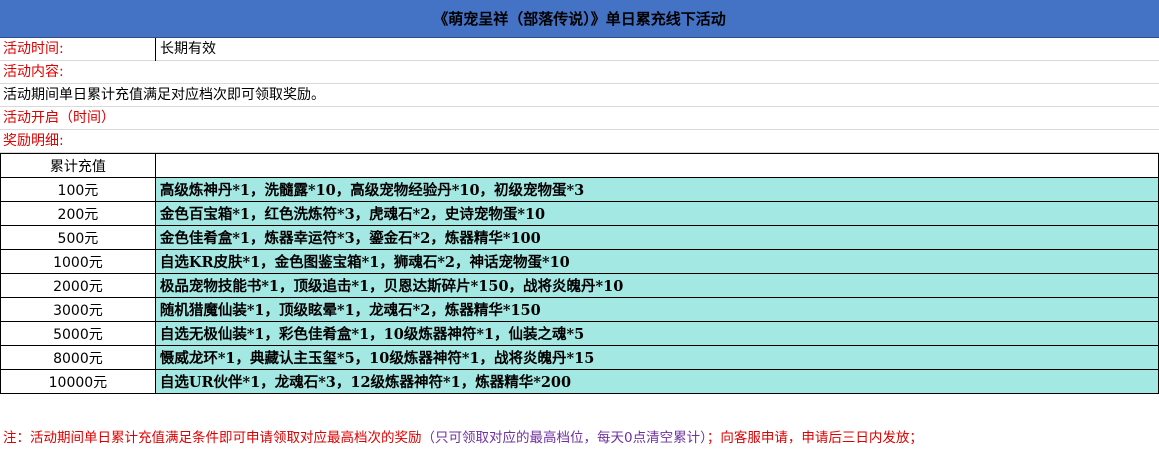 The image size is (1159, 457). What do you see at coordinates (656, 189) in the screenshot?
I see `tier-reward: 高级炼神丹*1，洗髓露*10，高级宠物经验丹*10，初级宠物蛋*3` at bounding box center [656, 189].